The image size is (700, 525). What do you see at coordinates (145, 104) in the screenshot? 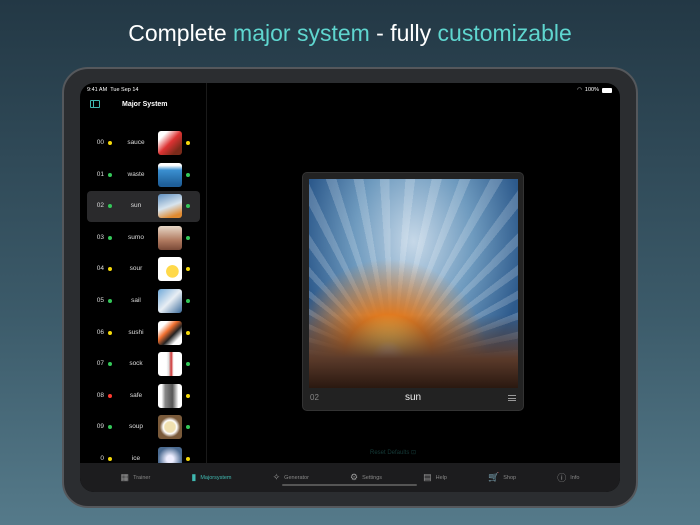
I see `sidebar-title: Major System` at bounding box center [145, 104].